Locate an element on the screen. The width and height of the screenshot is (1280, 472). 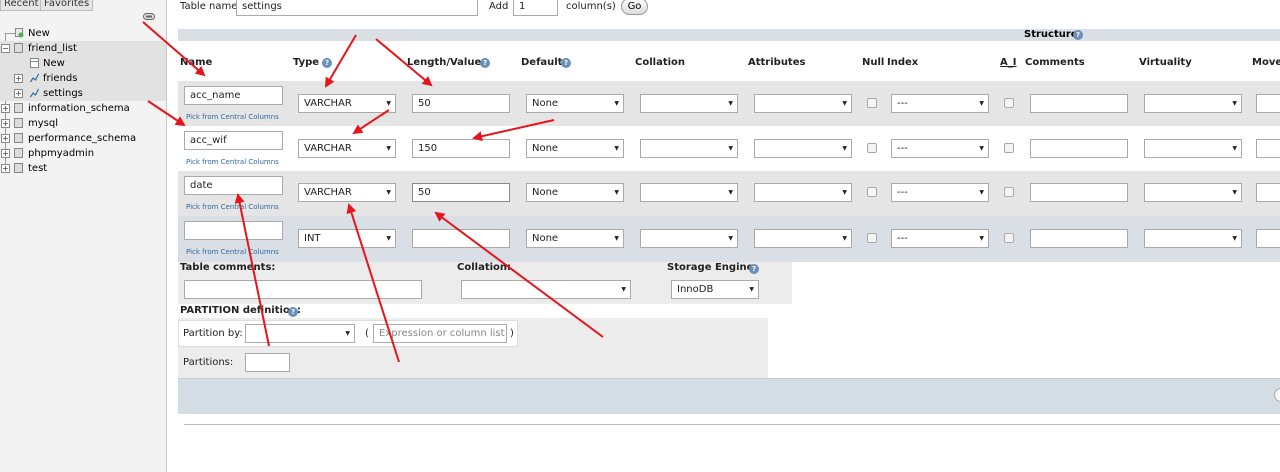
column-name-input: date is located at coordinates (233, 185).